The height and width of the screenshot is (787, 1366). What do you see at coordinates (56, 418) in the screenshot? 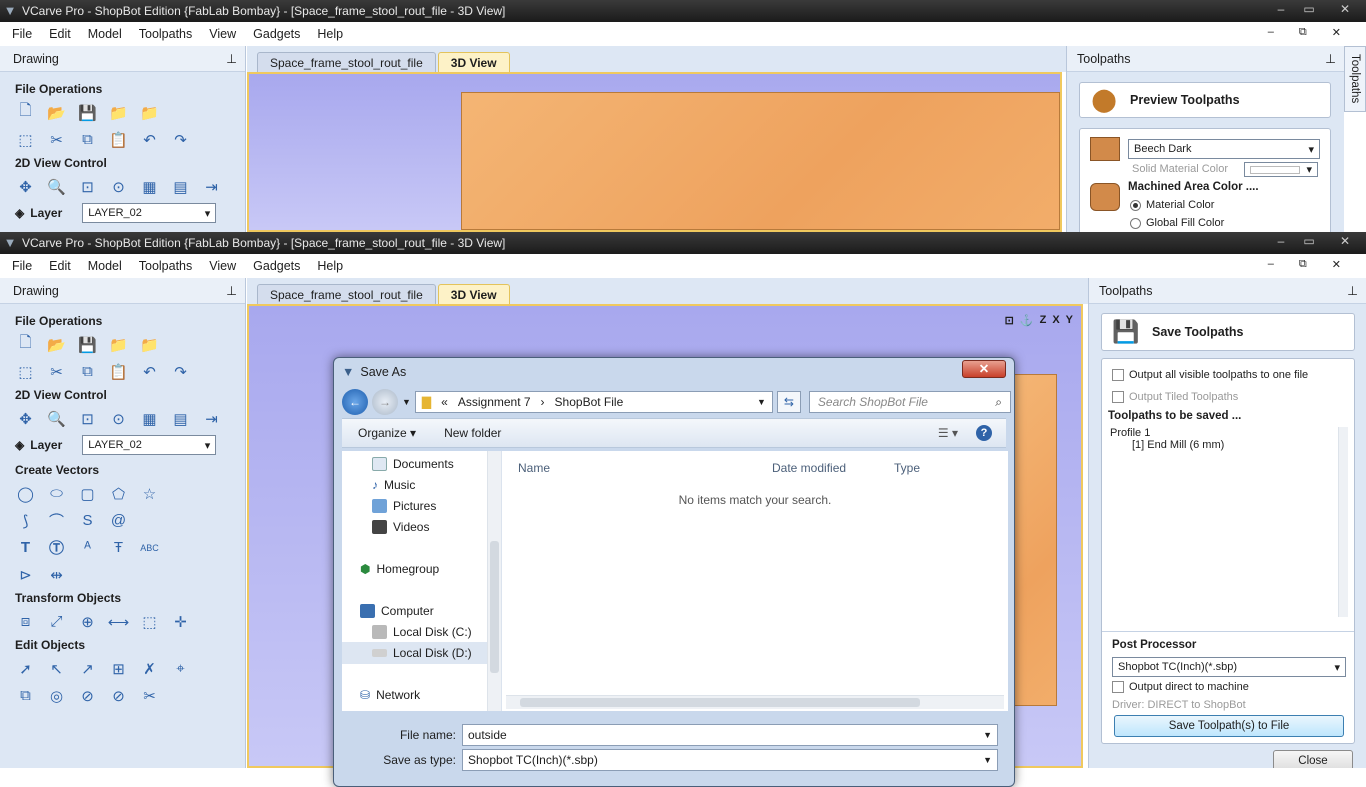
I see `zoom-icon: 🔍` at bounding box center [56, 418].